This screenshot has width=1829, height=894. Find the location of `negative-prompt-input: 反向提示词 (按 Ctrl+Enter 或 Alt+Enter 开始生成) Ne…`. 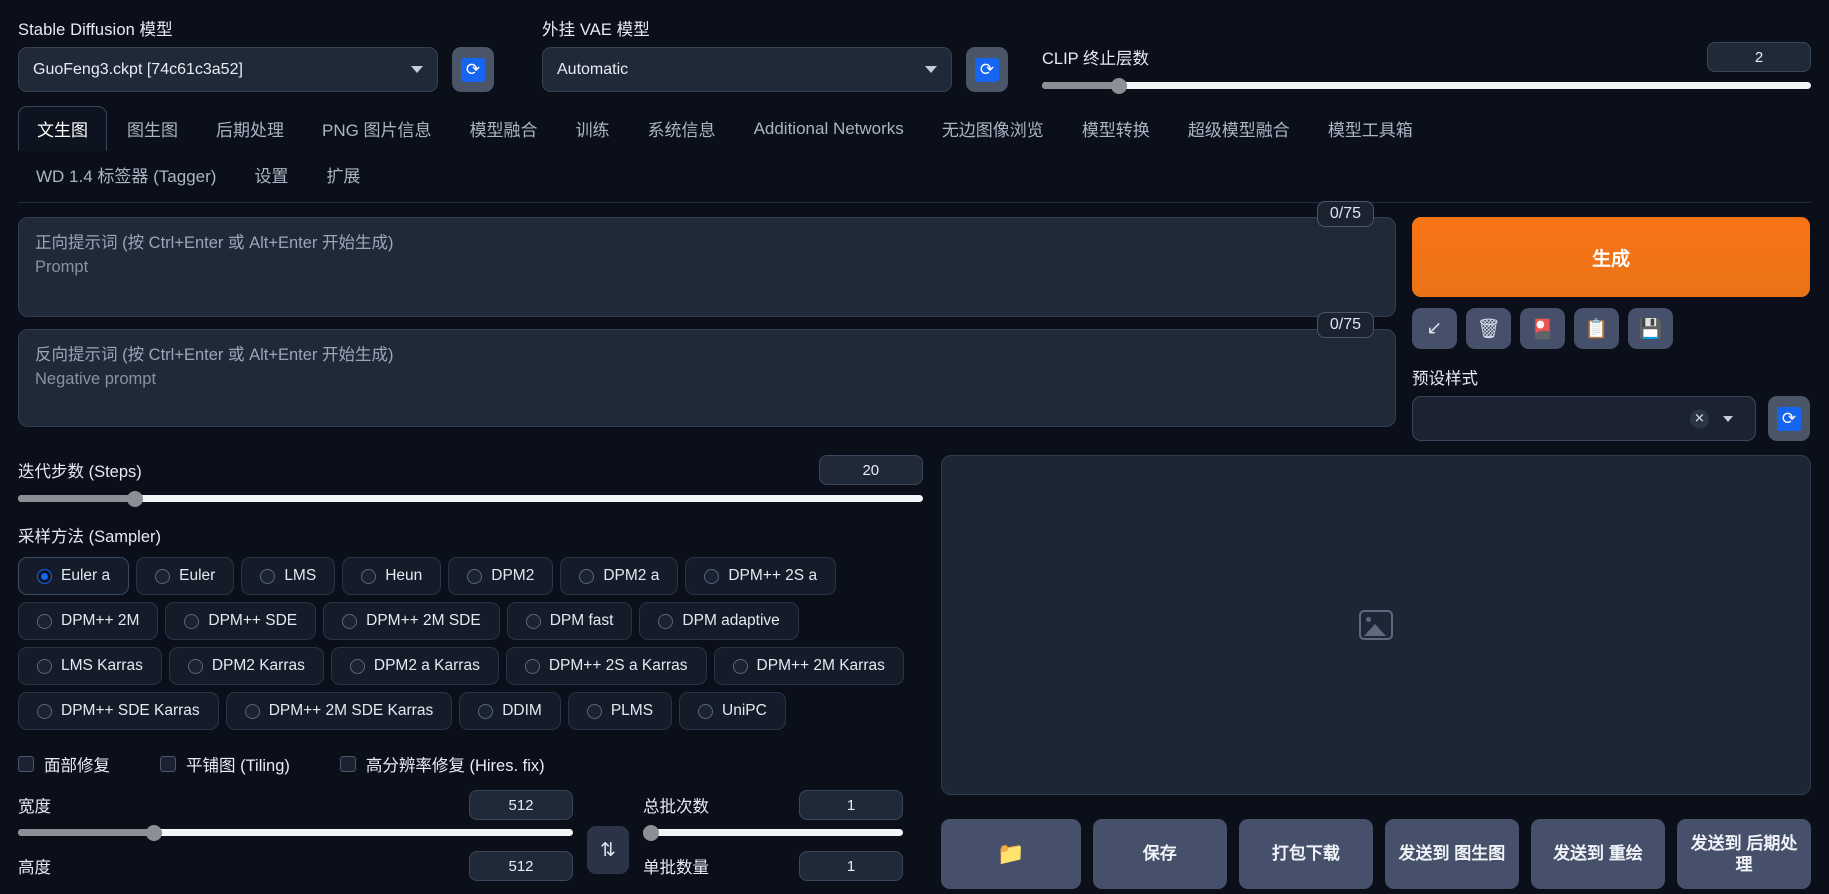

negative-prompt-input: 反向提示词 (按 Ctrl+Enter 或 Alt+Enter 开始生成) Ne… is located at coordinates (707, 378).